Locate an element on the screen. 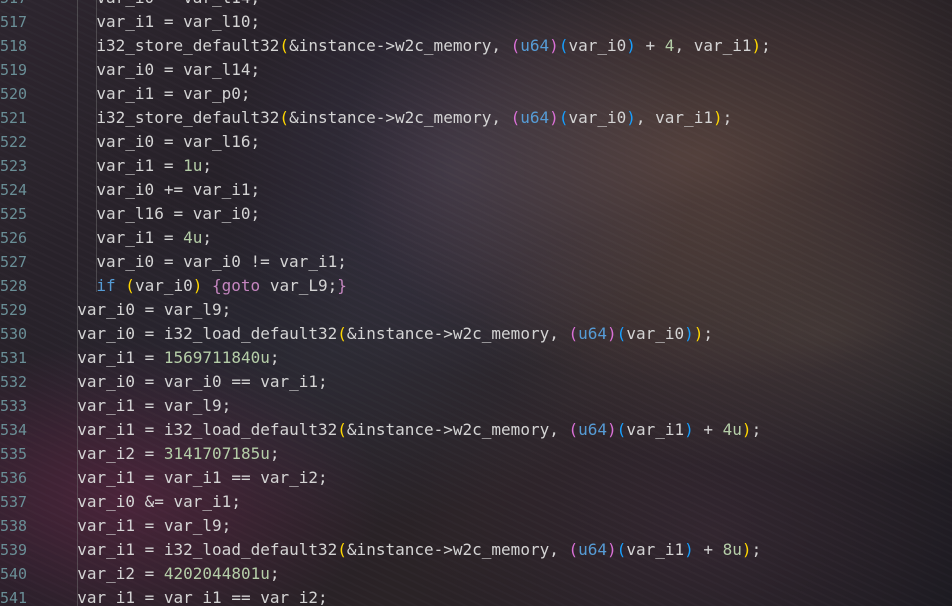 The image size is (952, 606). code-token: var_i0 = var_l16; is located at coordinates (178, 141).